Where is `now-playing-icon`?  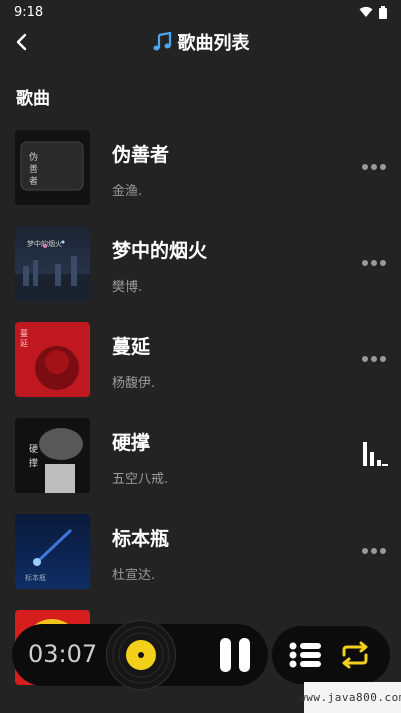
now-playing-icon is located at coordinates (375, 454).